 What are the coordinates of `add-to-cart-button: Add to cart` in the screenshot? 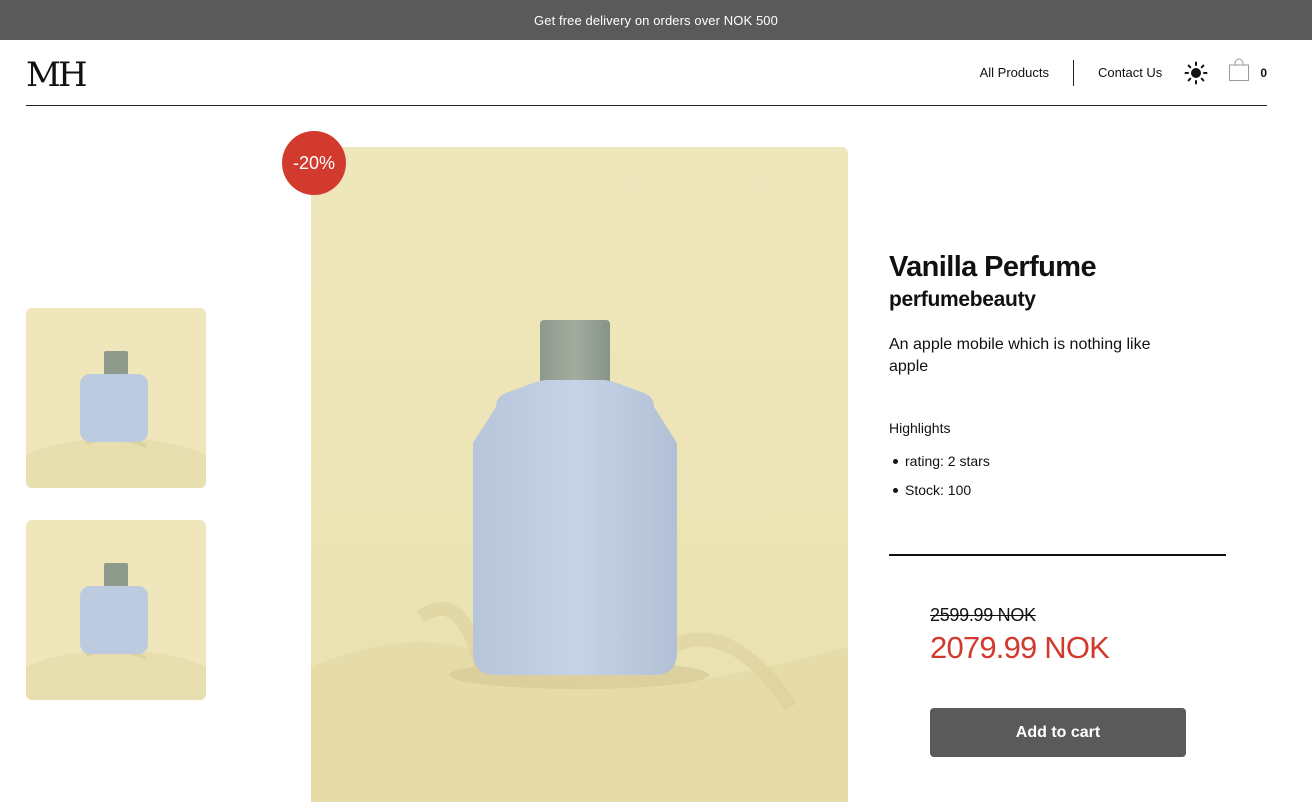 It's located at (1058, 732).